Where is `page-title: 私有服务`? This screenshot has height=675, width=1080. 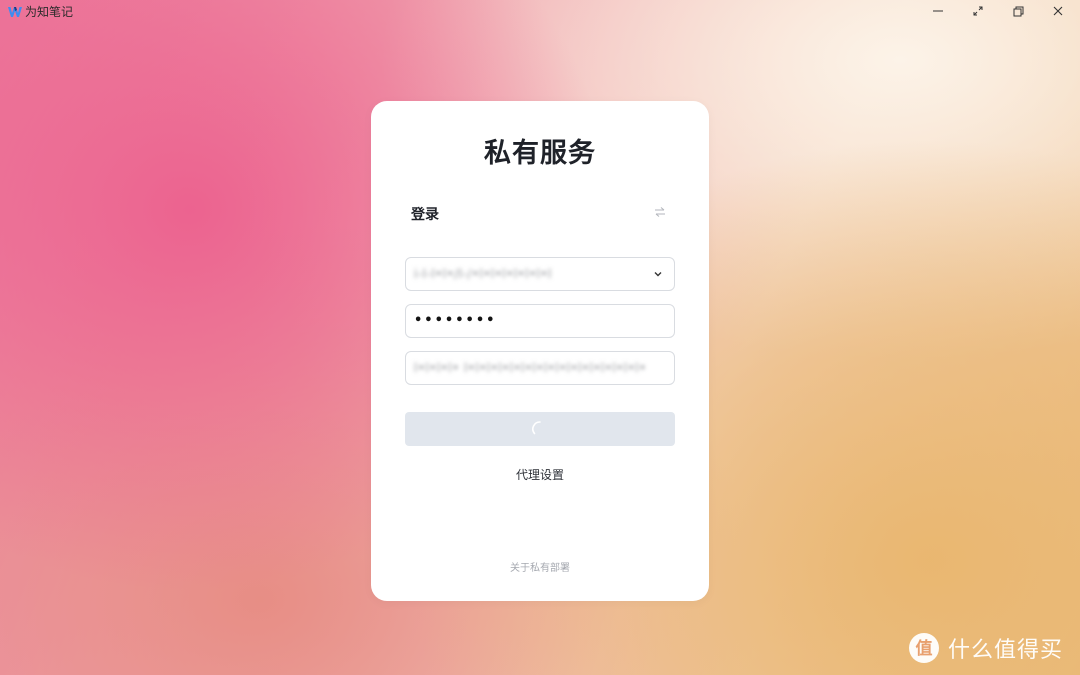
page-title: 私有服务 is located at coordinates (540, 153).